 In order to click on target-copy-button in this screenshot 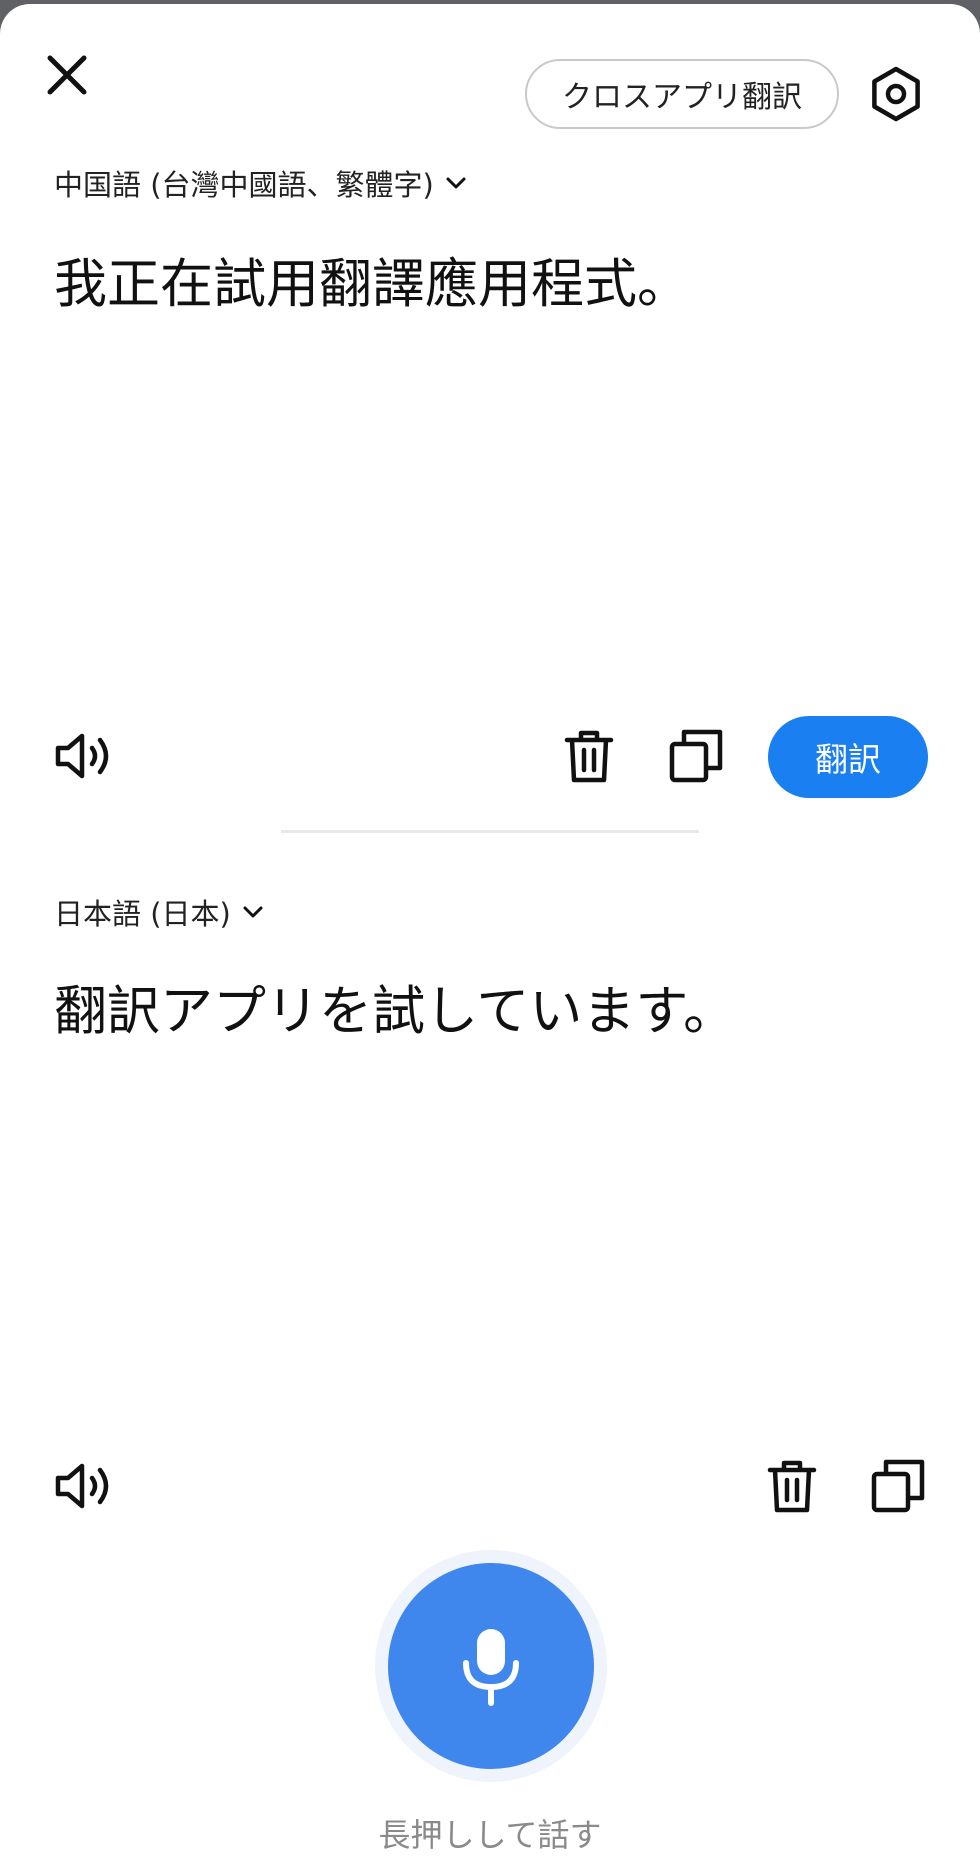, I will do `click(898, 1486)`.